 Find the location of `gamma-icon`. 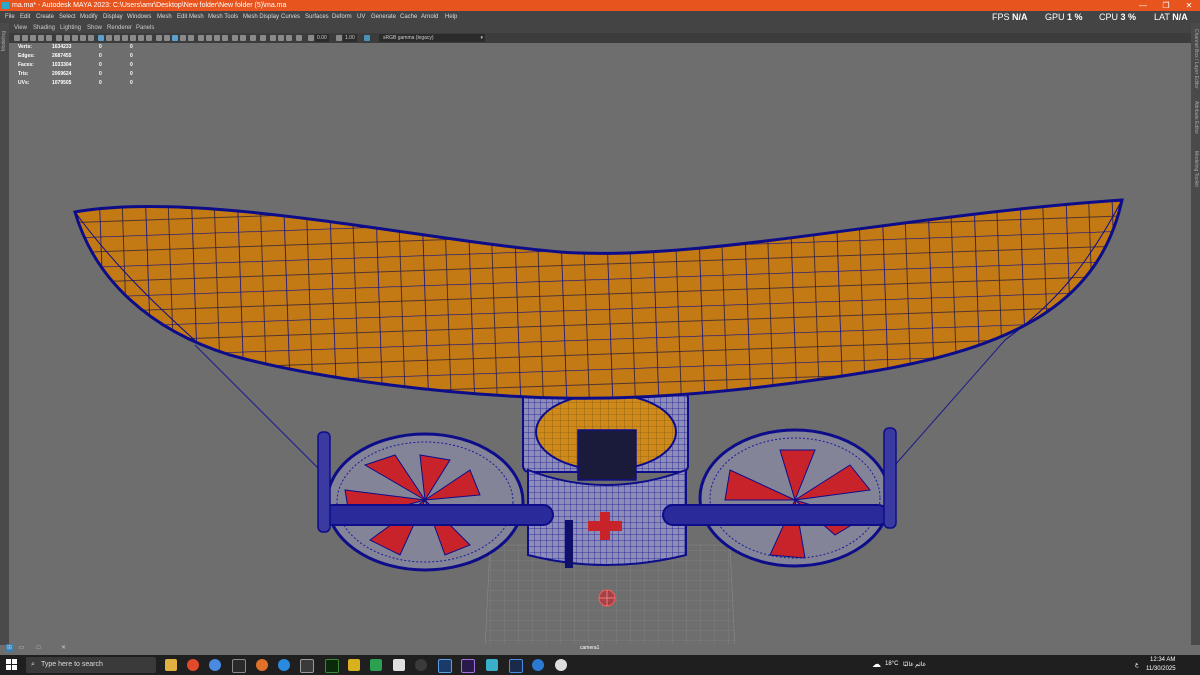

gamma-icon is located at coordinates (339, 38).